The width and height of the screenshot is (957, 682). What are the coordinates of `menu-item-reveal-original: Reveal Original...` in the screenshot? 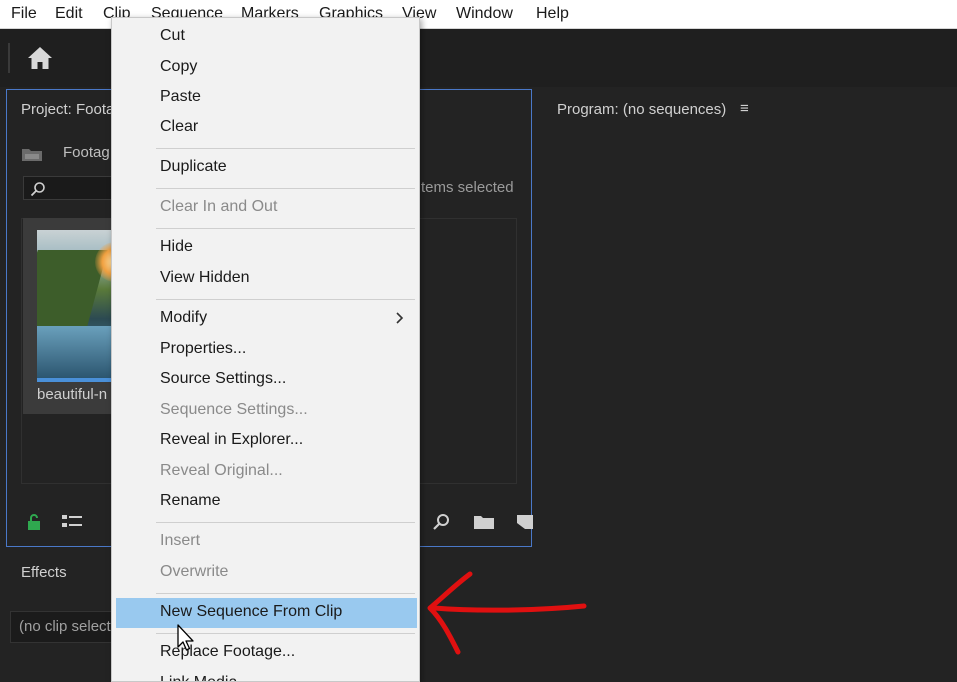 It's located at (266, 472).